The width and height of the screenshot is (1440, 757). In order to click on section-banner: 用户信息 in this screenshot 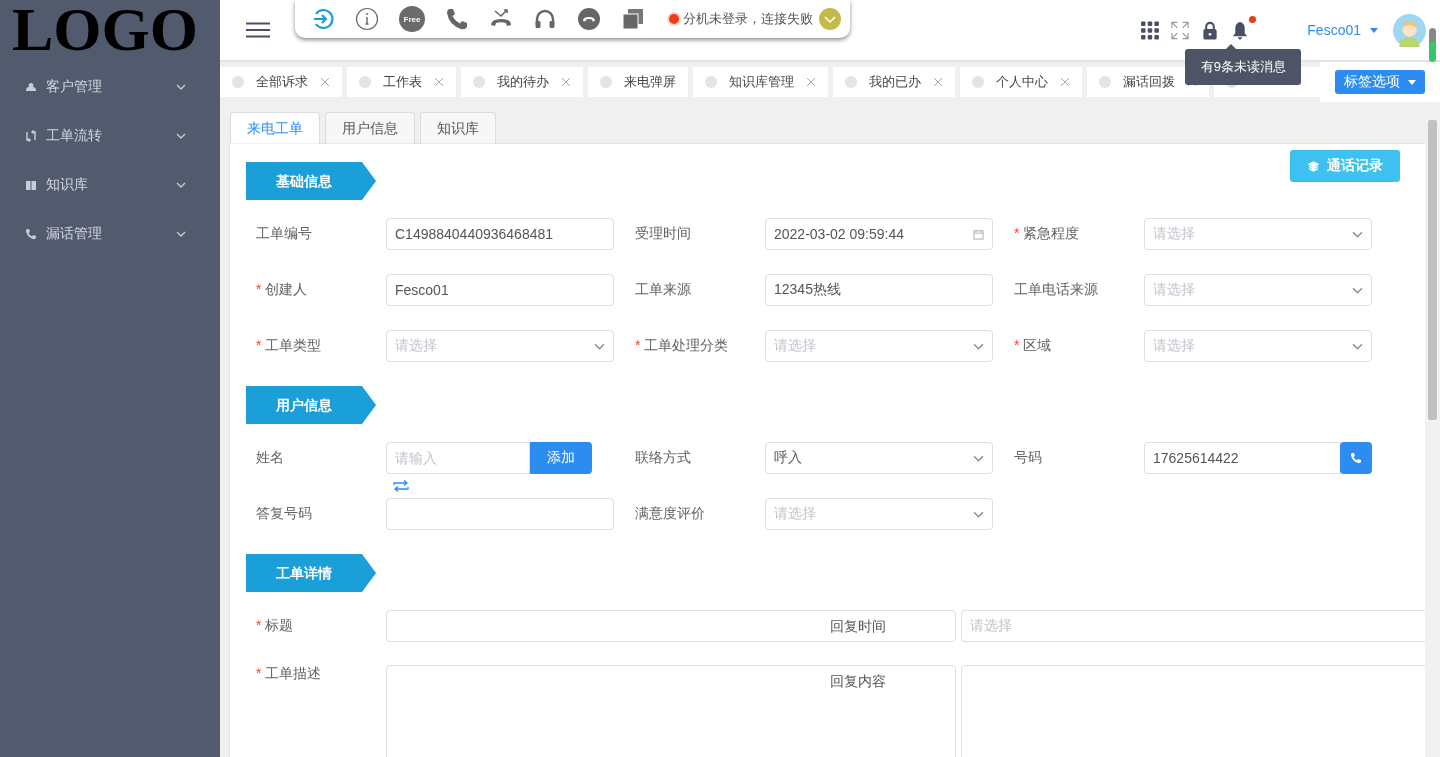, I will do `click(311, 405)`.